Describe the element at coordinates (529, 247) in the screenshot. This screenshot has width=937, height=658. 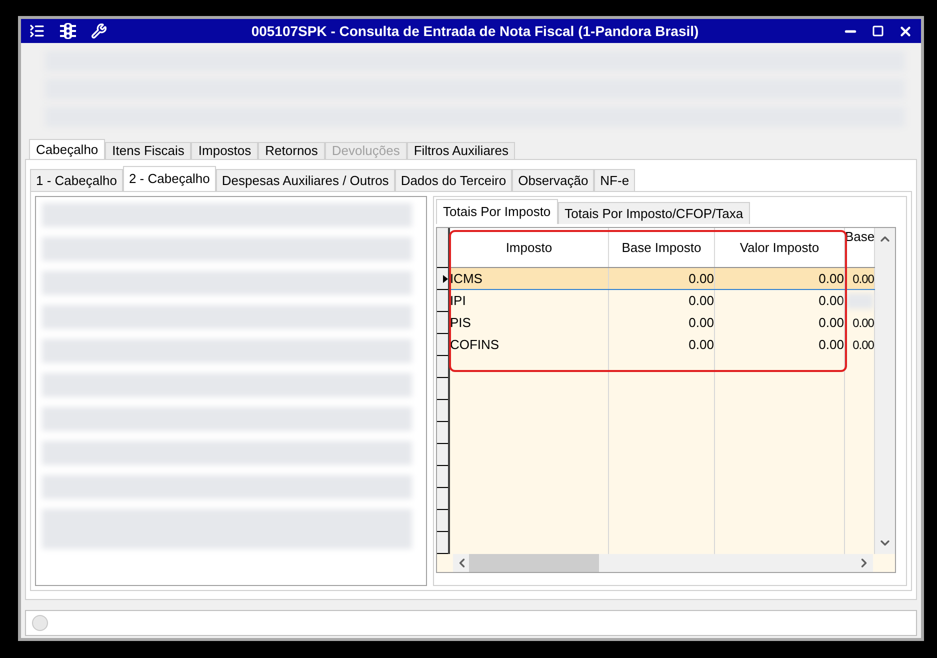
I see `column-header: Imposto` at that location.